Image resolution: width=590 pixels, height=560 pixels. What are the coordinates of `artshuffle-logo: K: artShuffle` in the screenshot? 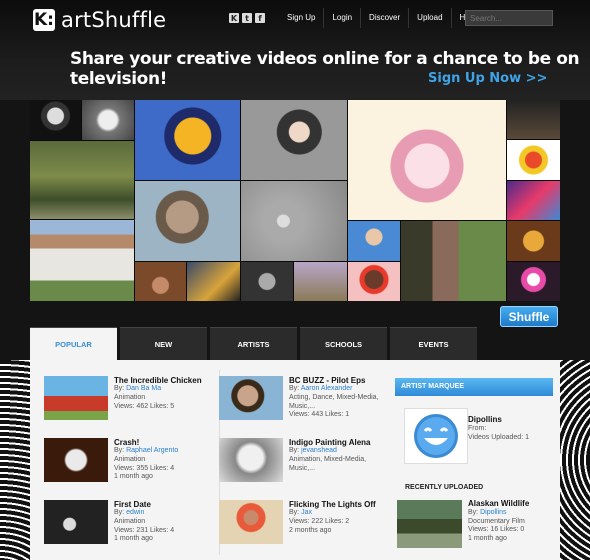 It's located at (99, 20).